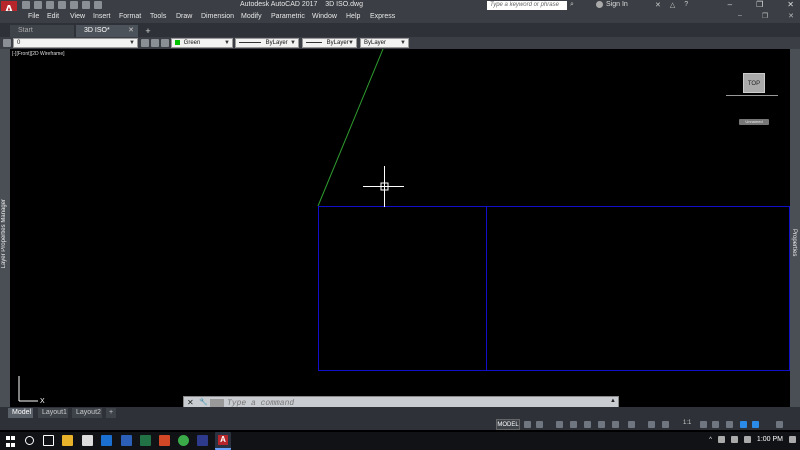 The height and width of the screenshot is (450, 800). What do you see at coordinates (721, 439) in the screenshot?
I see `network-icon` at bounding box center [721, 439].